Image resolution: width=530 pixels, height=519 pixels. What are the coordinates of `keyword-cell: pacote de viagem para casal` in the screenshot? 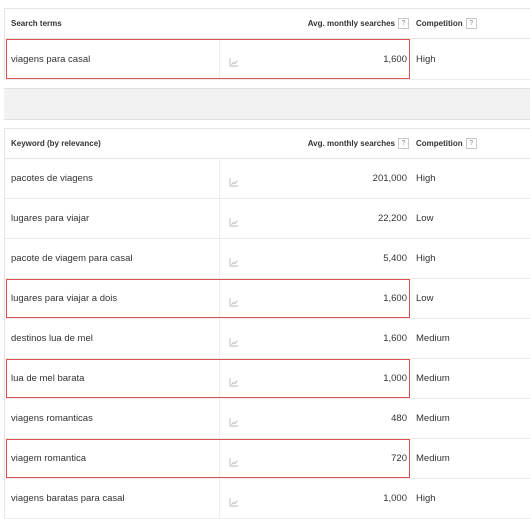 It's located at (71, 258).